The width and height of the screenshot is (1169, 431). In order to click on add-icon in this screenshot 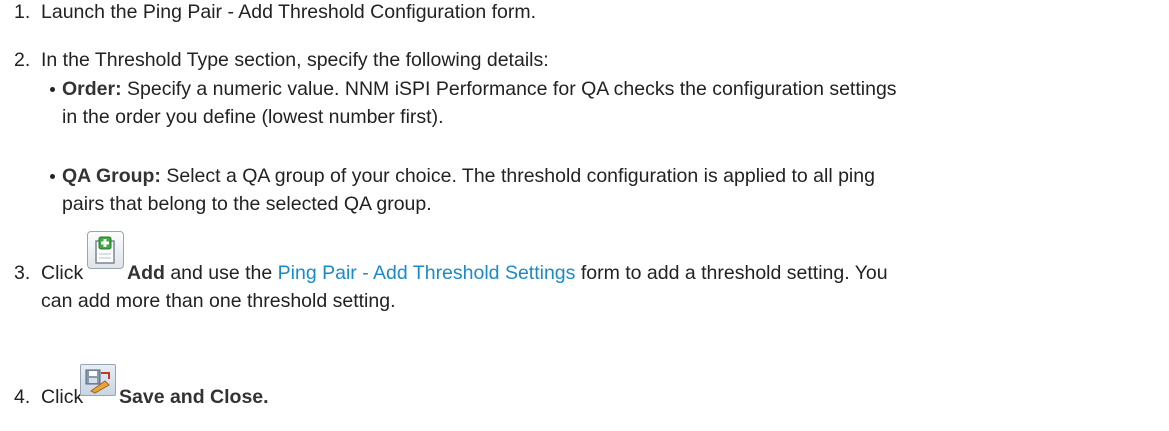, I will do `click(105, 250)`.